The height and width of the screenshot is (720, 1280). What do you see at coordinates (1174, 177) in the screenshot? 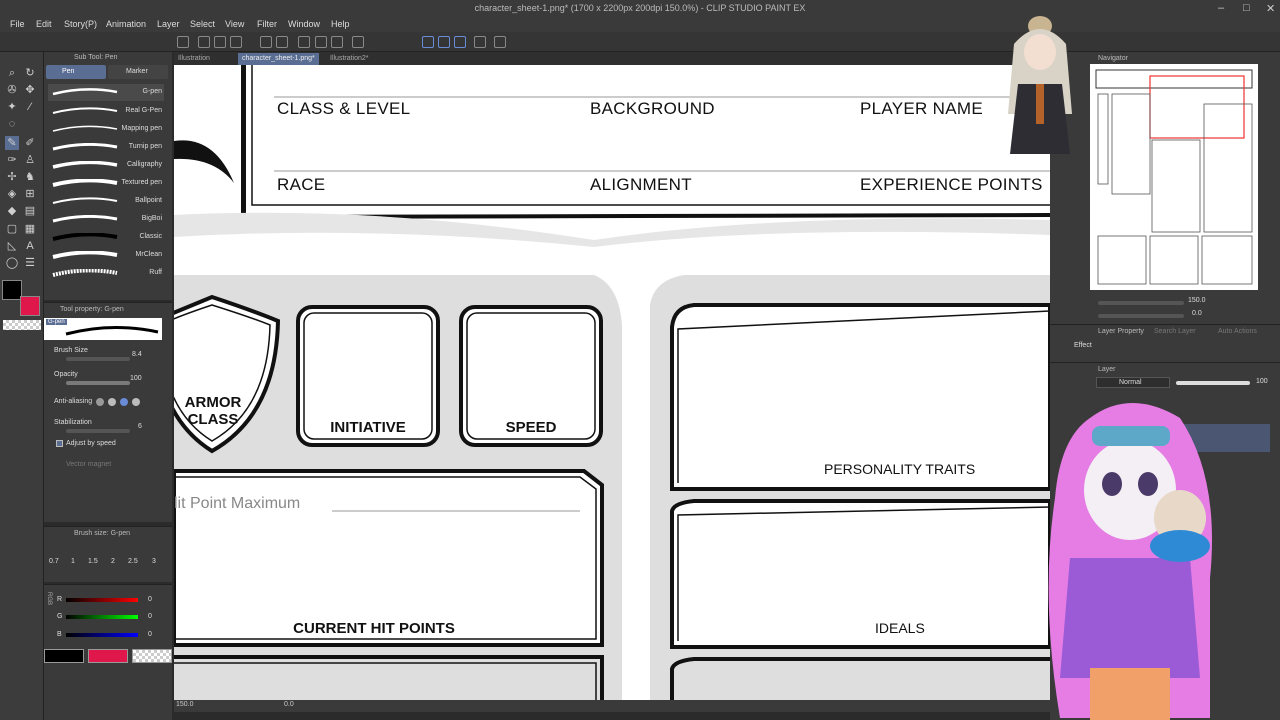
I see `navigator-thumbnail` at bounding box center [1174, 177].